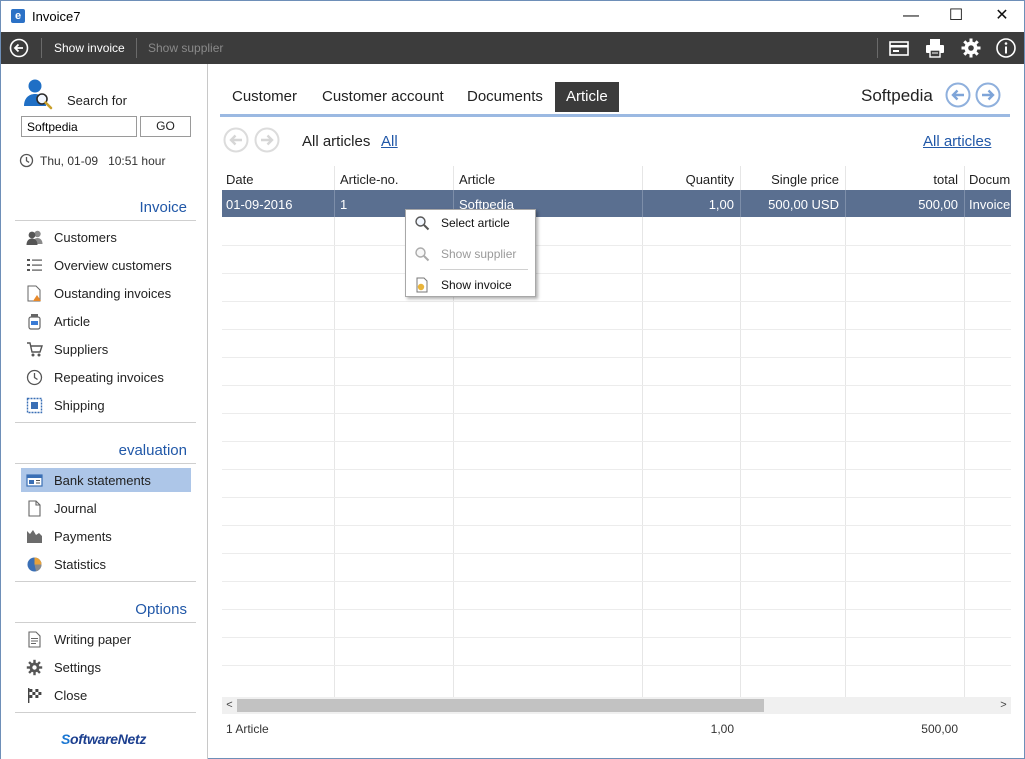  What do you see at coordinates (956, 16) in the screenshot?
I see `maximize-button: ☐` at bounding box center [956, 16].